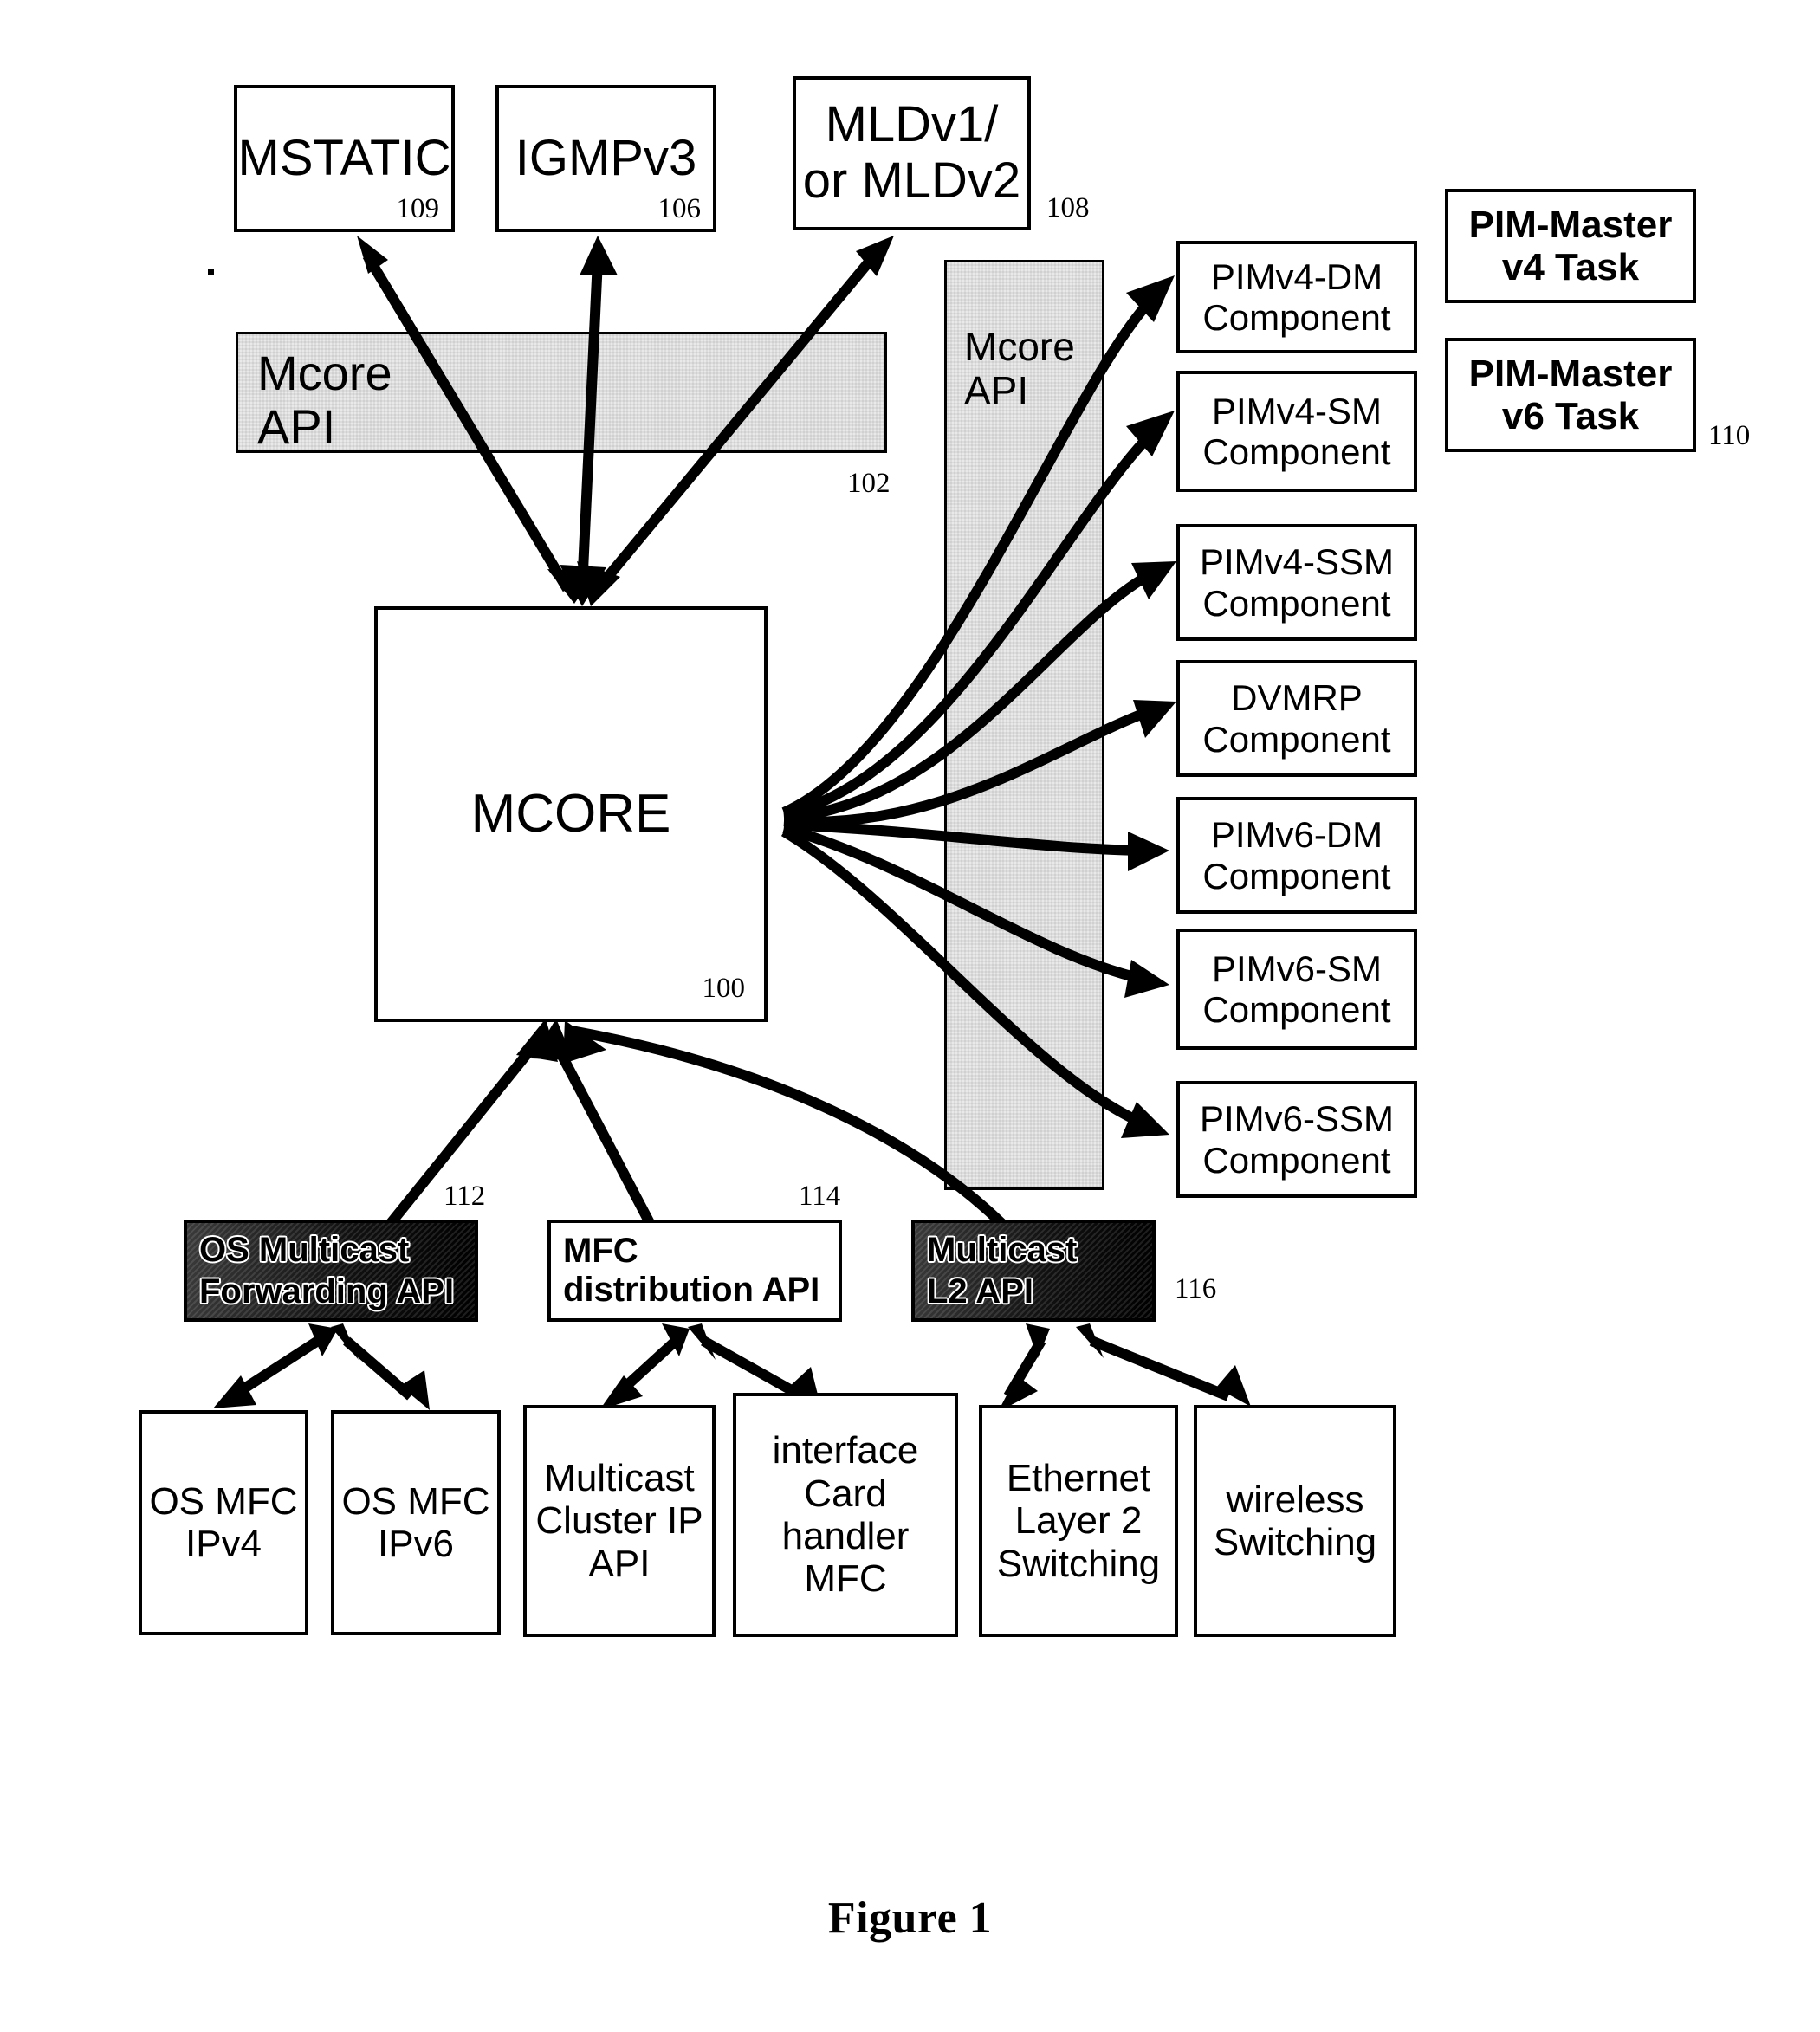 The width and height of the screenshot is (1820, 2032). I want to click on box-ethernet-layer2-switching-label: Ethernet Layer 2 Switching, so click(1078, 1521).